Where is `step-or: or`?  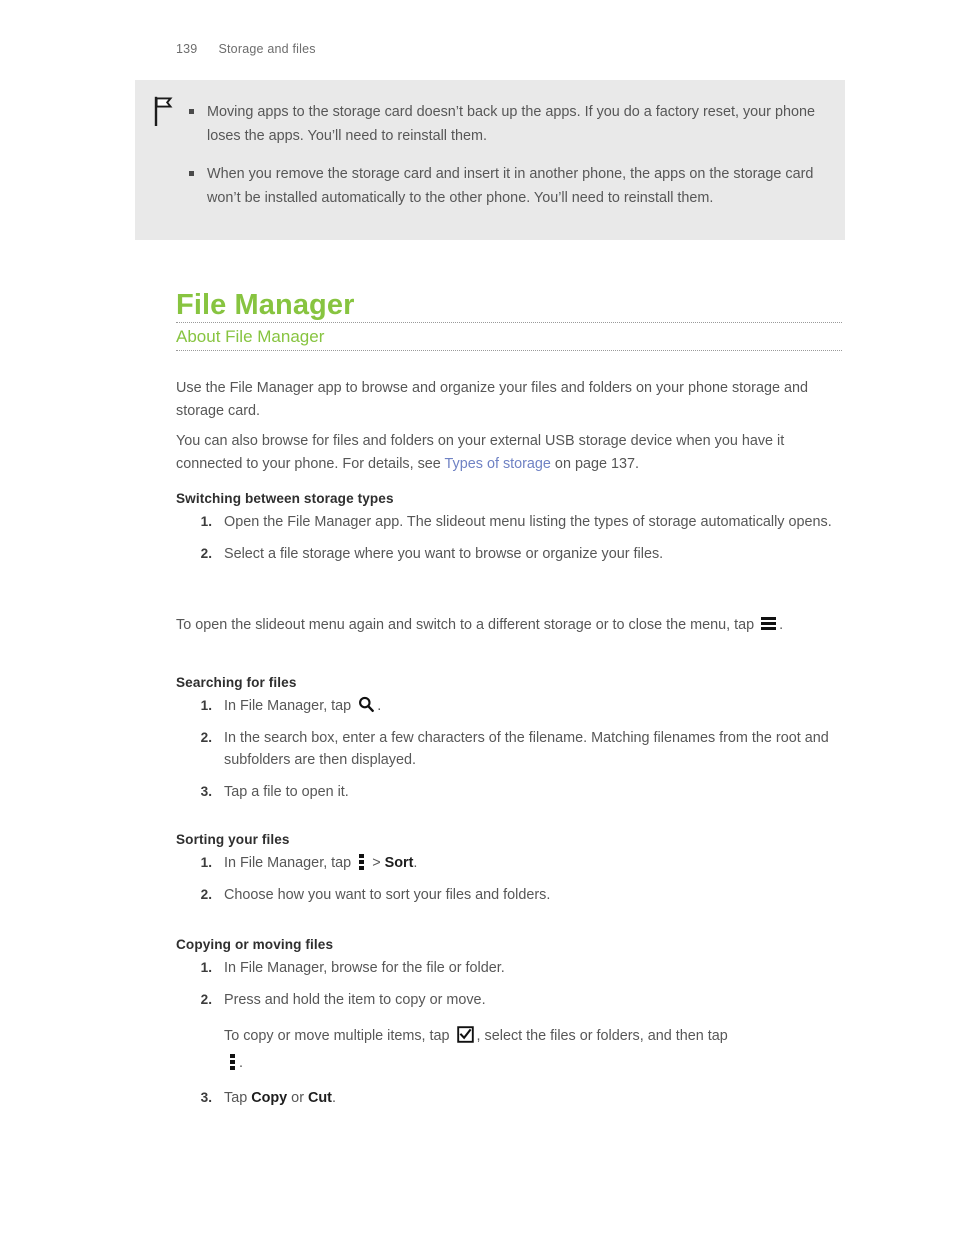 step-or: or is located at coordinates (297, 1098).